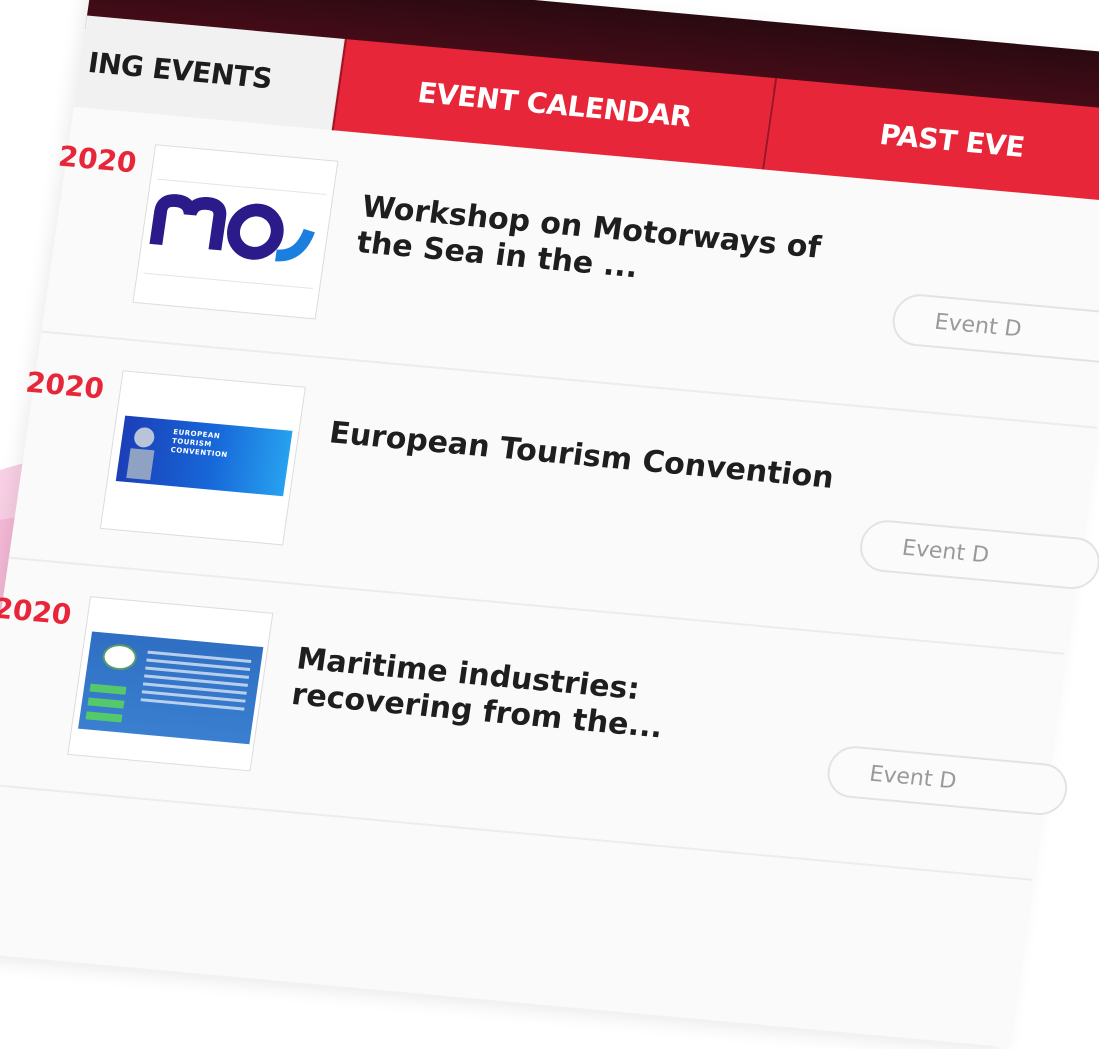 This screenshot has height=1049, width=1099. Describe the element at coordinates (199, 444) in the screenshot. I see `banner-text: EUROPEAN TOURISM CONVENTION` at that location.